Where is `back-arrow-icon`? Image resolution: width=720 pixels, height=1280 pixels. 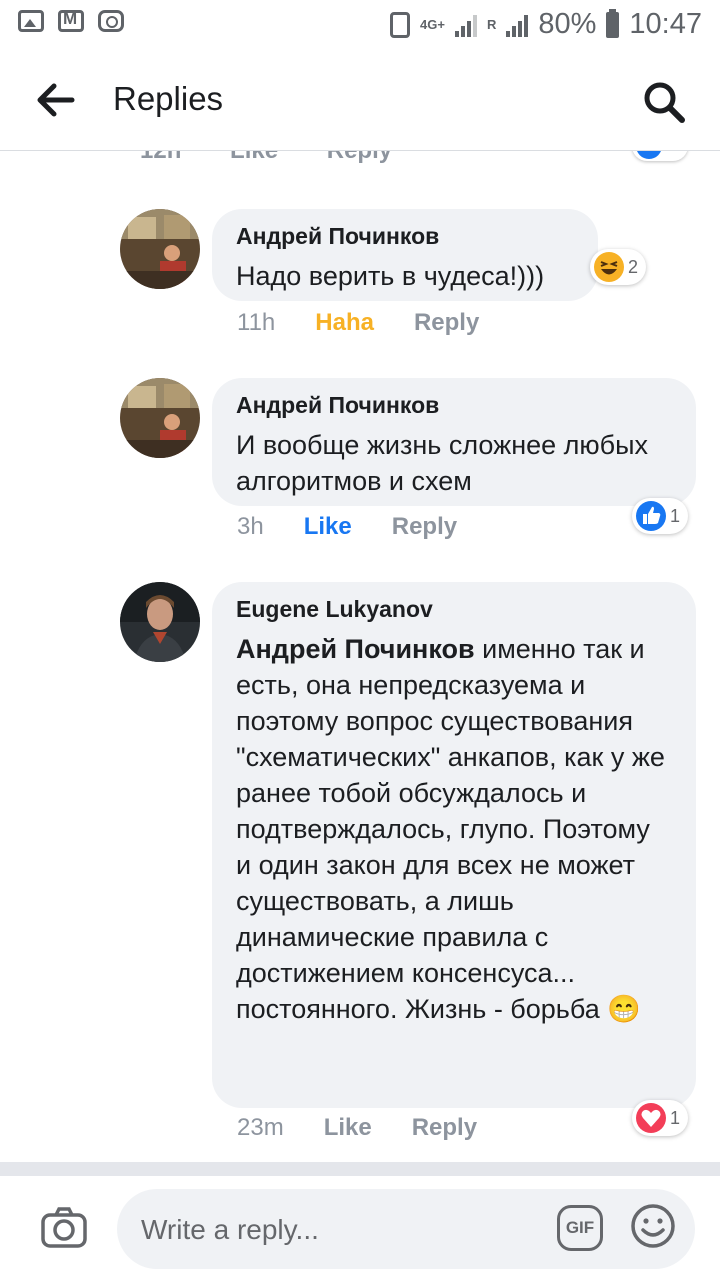 back-arrow-icon is located at coordinates (56, 100).